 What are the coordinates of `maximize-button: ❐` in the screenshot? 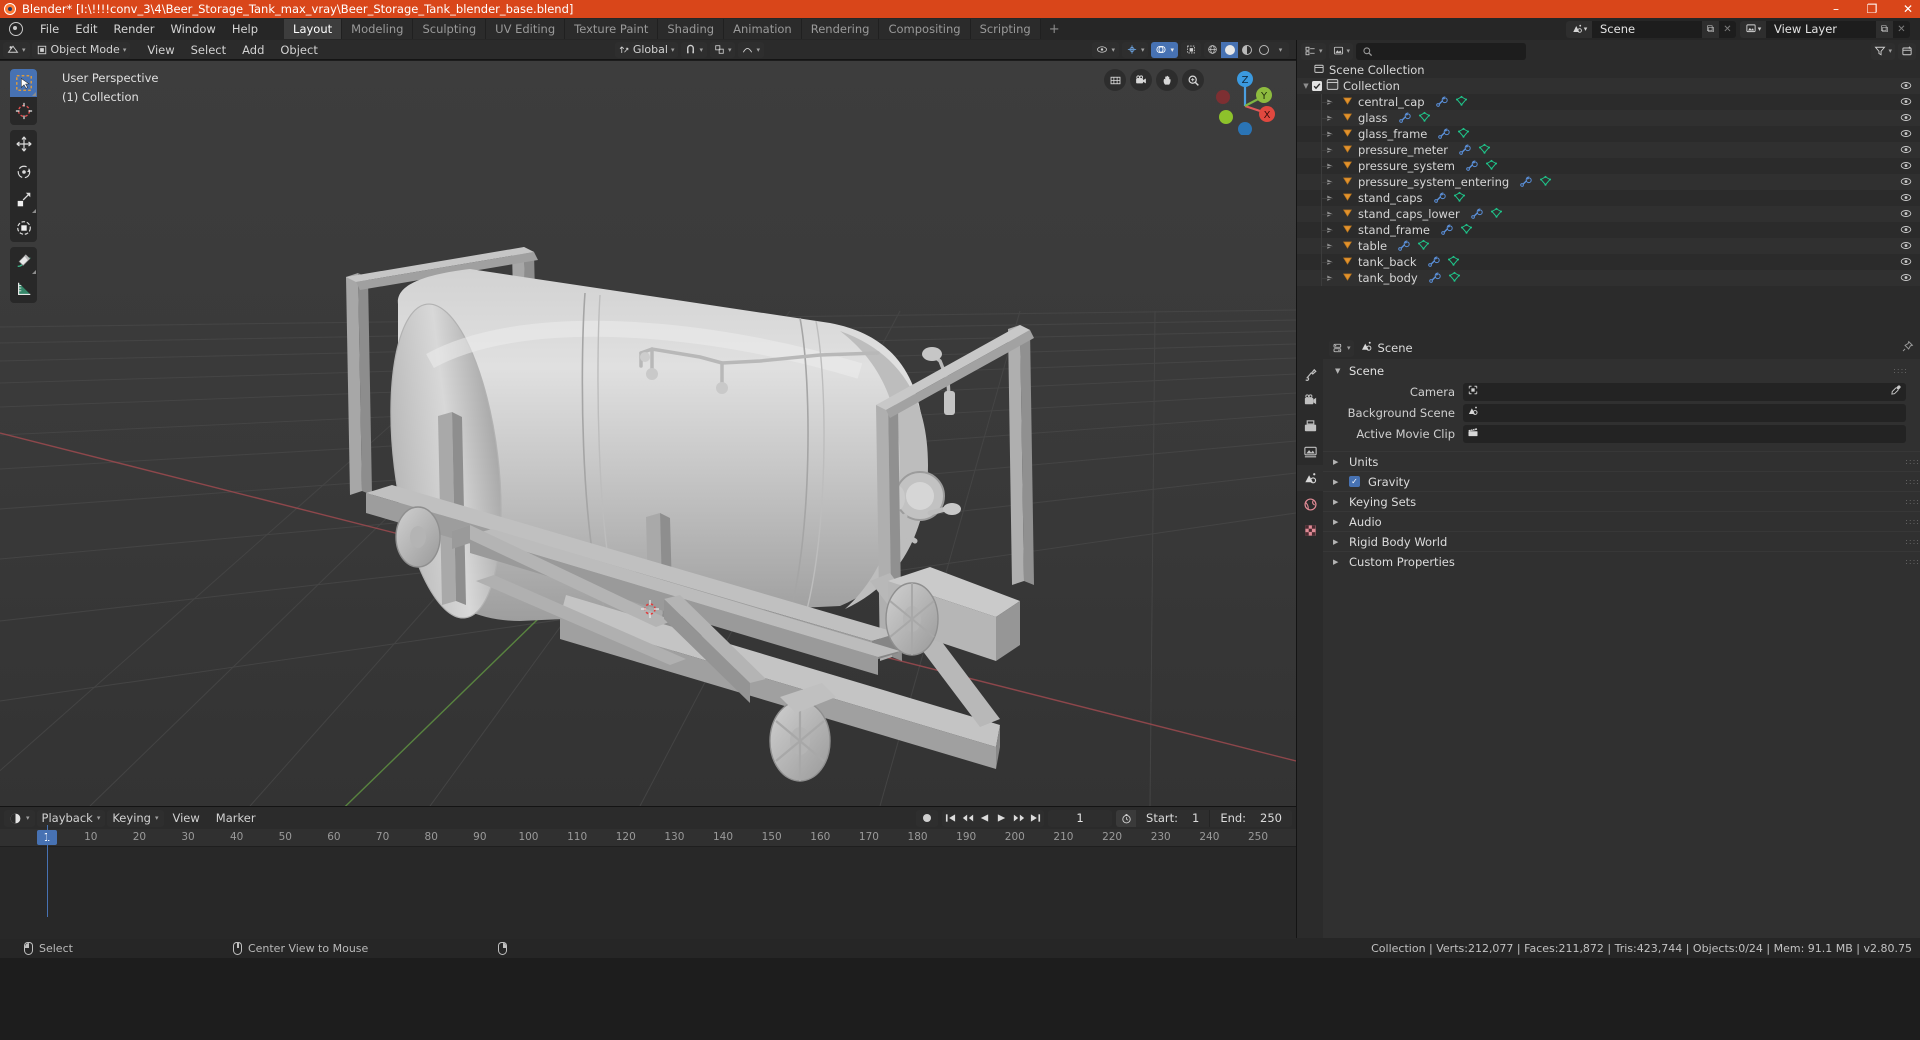 It's located at (1872, 9).